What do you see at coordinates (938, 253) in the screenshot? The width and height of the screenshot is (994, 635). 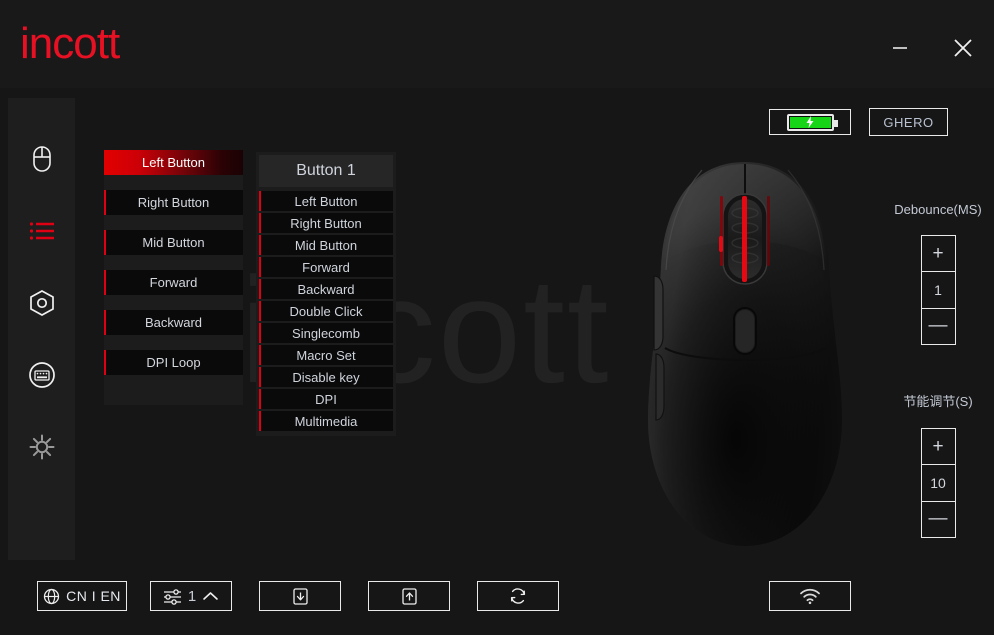 I see `debounce-increment-button: +` at bounding box center [938, 253].